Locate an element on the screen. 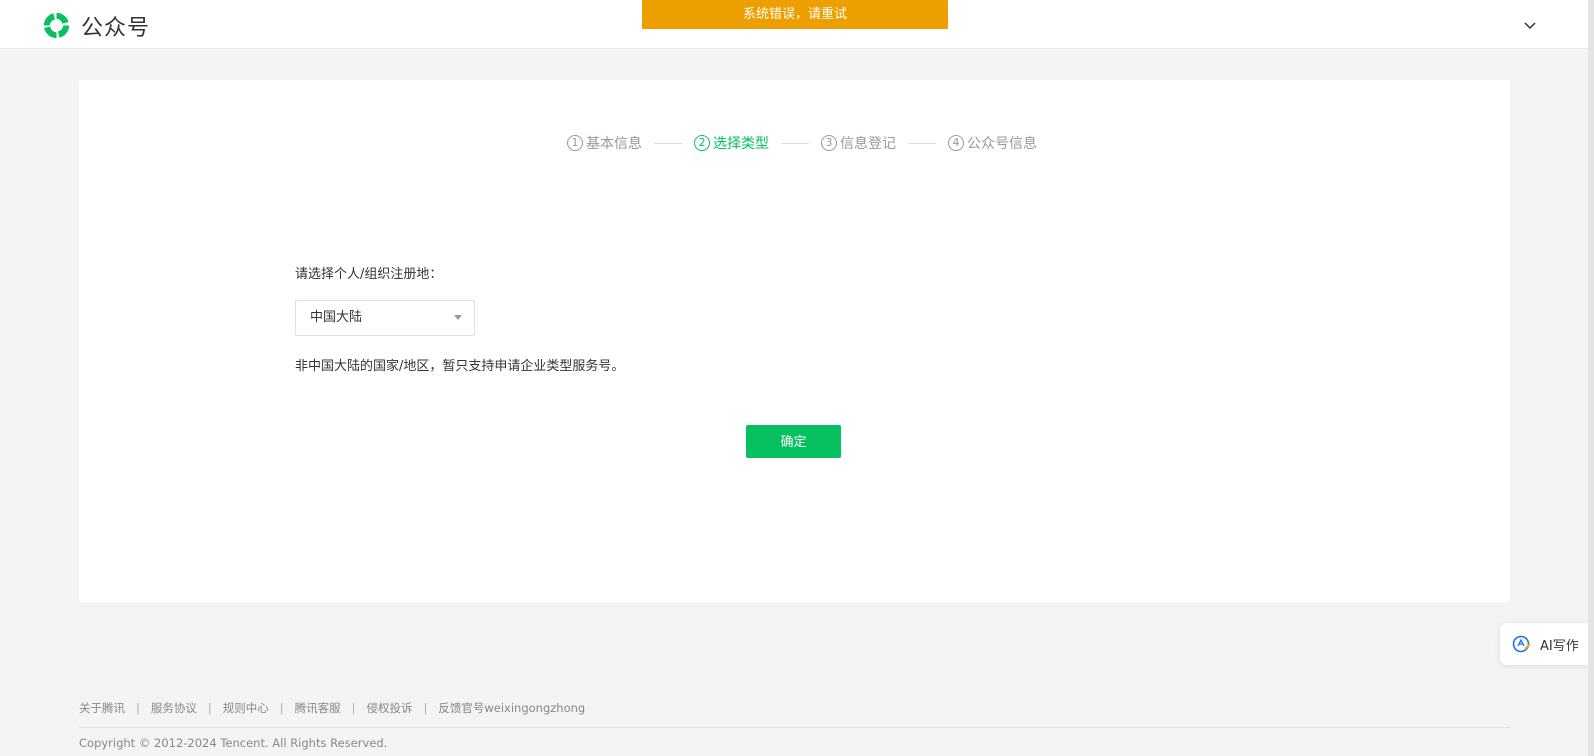 This screenshot has width=1594, height=756. ai-writing-label: AI写作 is located at coordinates (1559, 646).